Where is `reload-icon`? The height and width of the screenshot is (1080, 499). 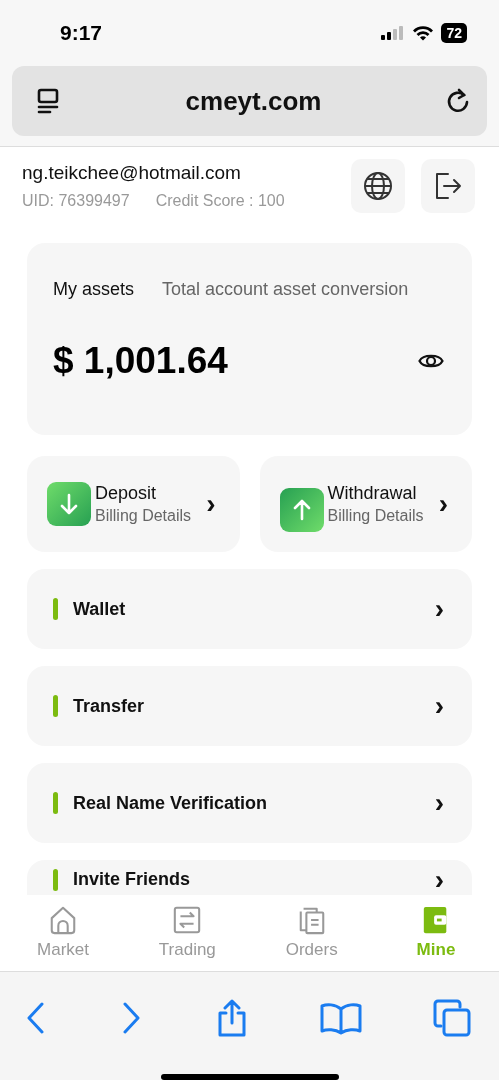 reload-icon is located at coordinates (458, 101).